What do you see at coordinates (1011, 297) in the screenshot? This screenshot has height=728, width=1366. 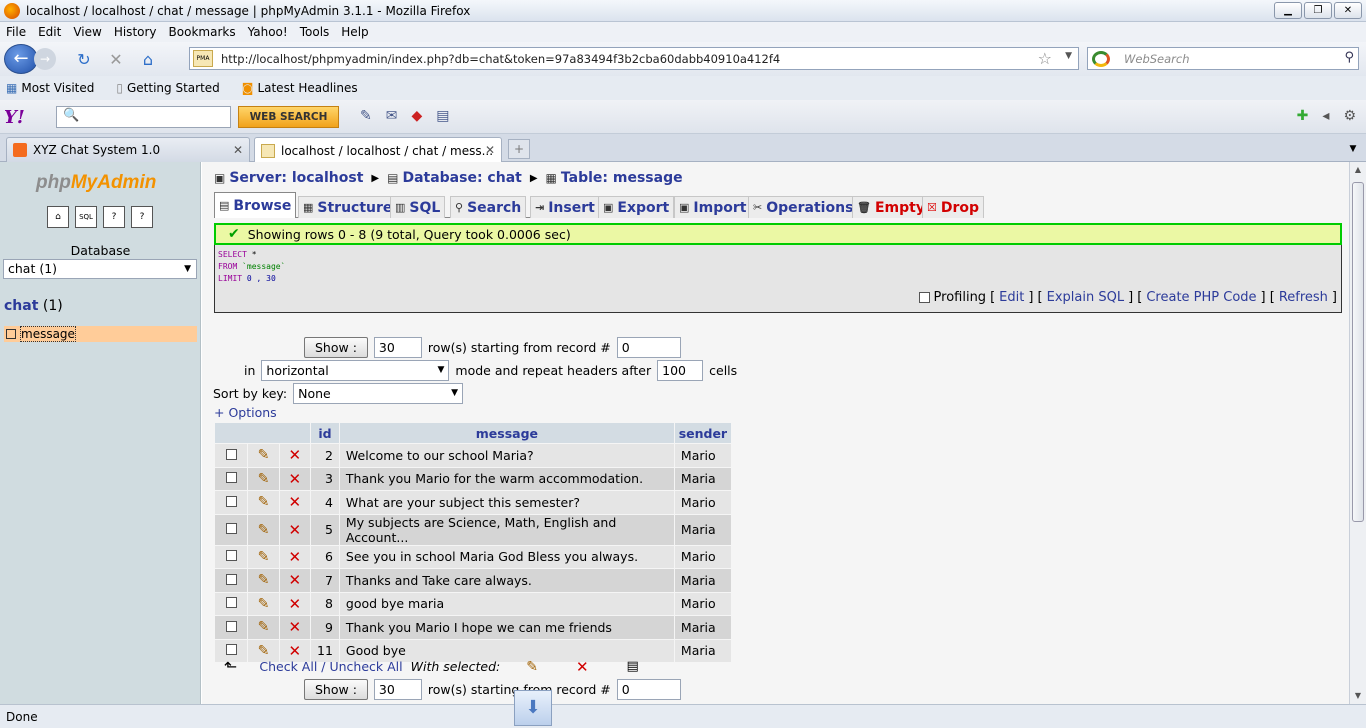 I see `edit-link: Edit` at bounding box center [1011, 297].